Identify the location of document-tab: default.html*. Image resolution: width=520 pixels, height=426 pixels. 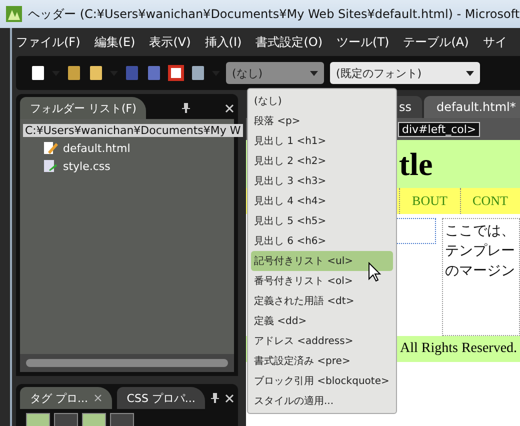
(472, 107).